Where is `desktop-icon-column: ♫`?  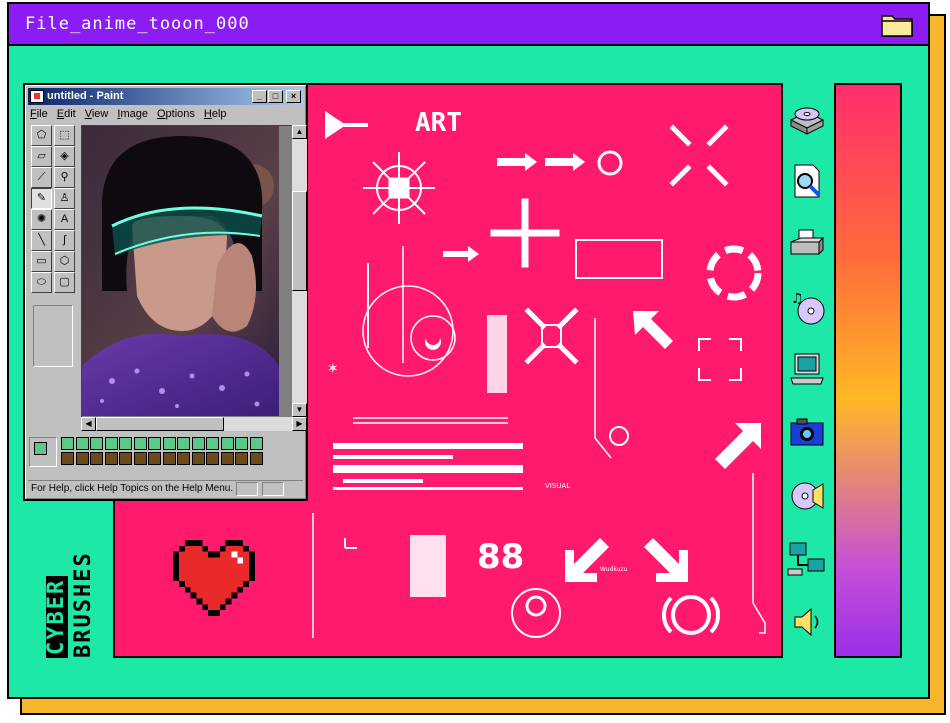
desktop-icon-column: ♫ is located at coordinates (810, 381).